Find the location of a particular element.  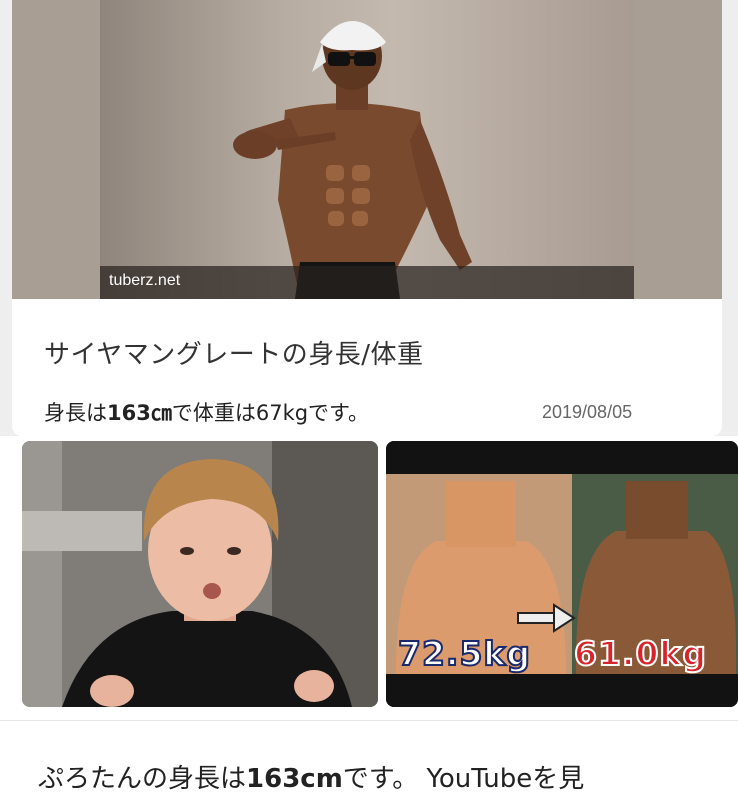

image-source-bar: tuberz.net is located at coordinates (367, 282).